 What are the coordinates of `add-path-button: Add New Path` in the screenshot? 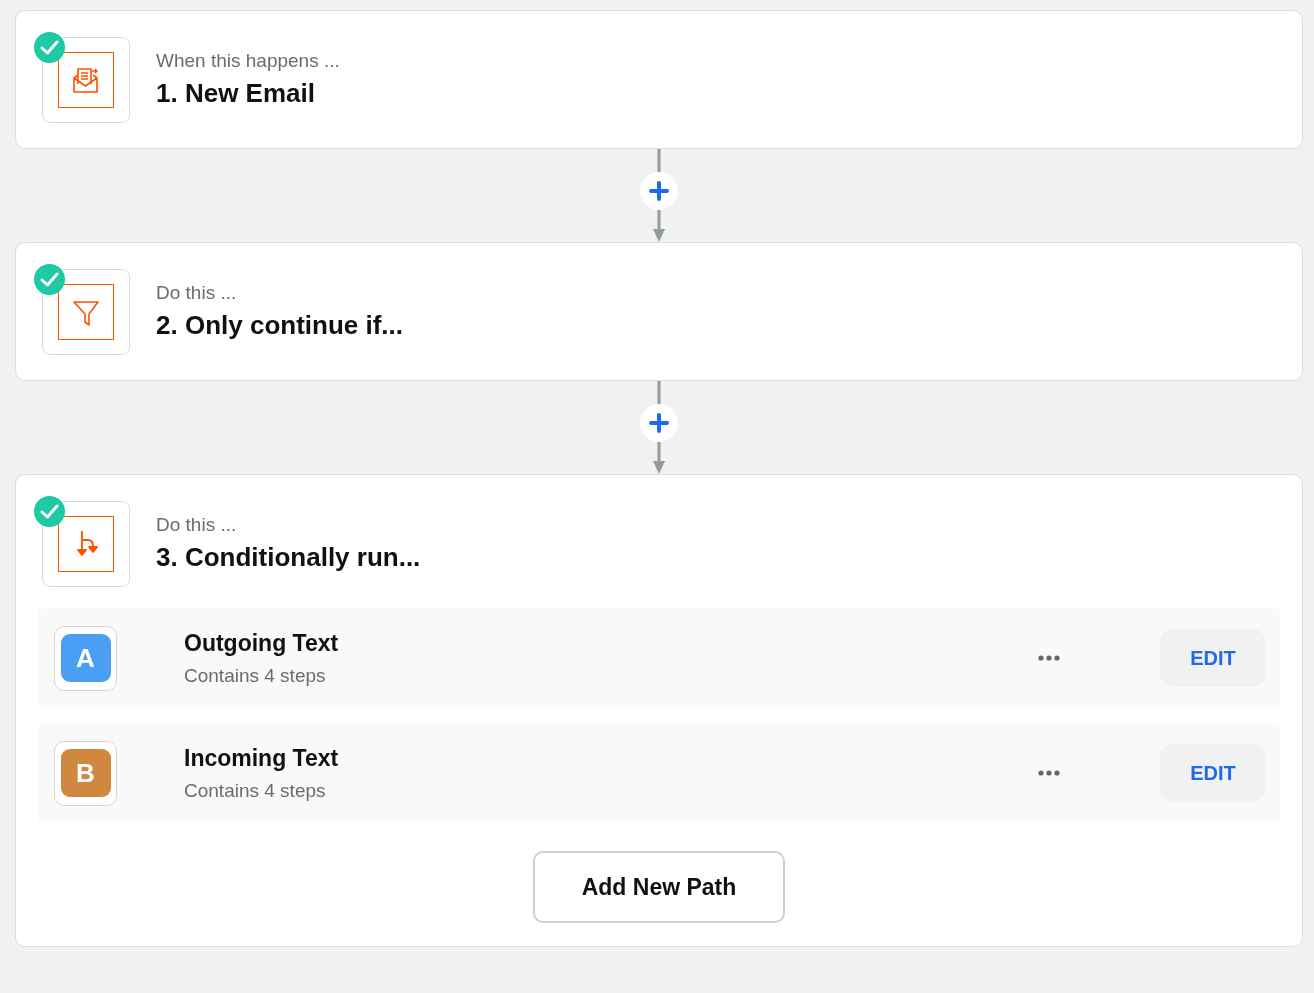 It's located at (659, 887).